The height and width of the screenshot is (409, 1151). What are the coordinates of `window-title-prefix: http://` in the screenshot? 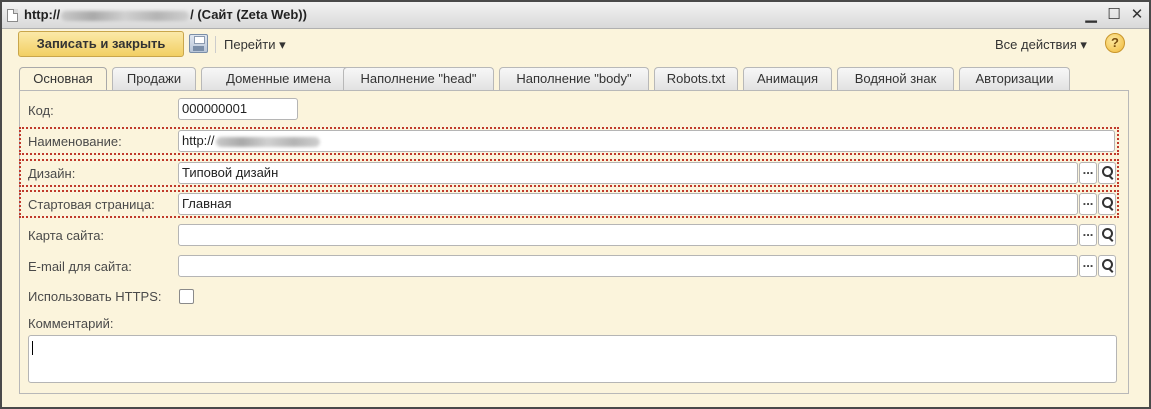 It's located at (42, 14).